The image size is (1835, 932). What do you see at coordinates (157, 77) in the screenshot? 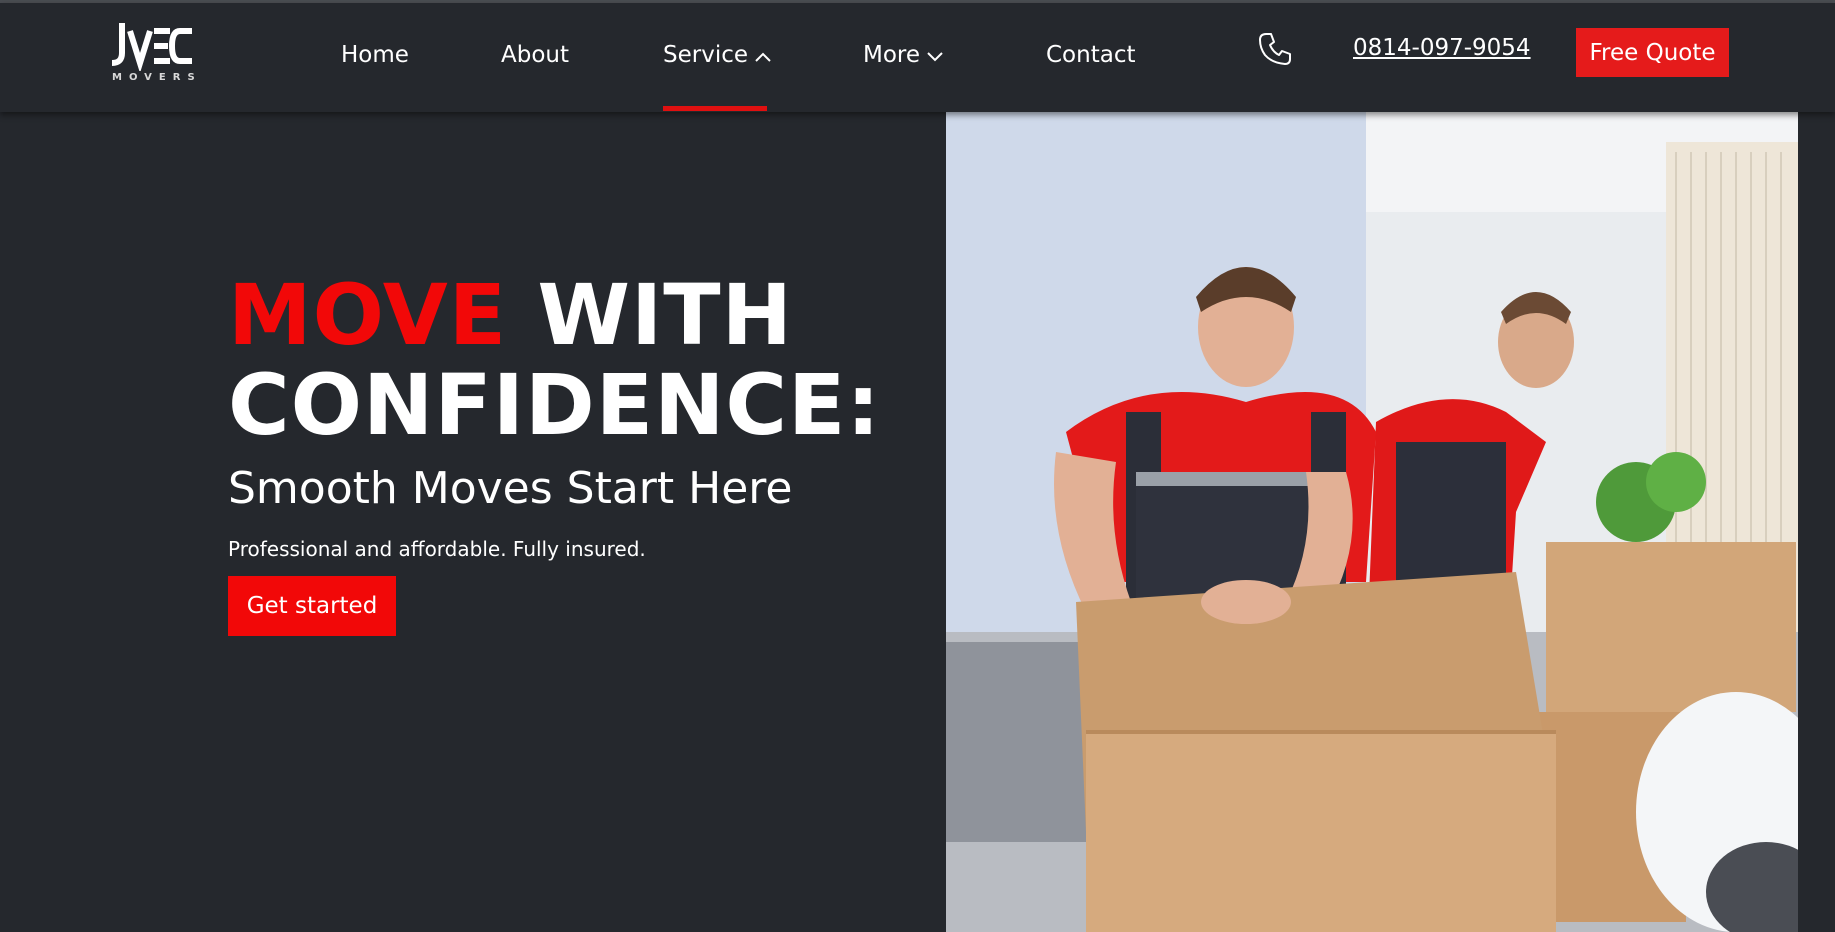
I see `logo-subtext: MOVERS` at bounding box center [157, 77].